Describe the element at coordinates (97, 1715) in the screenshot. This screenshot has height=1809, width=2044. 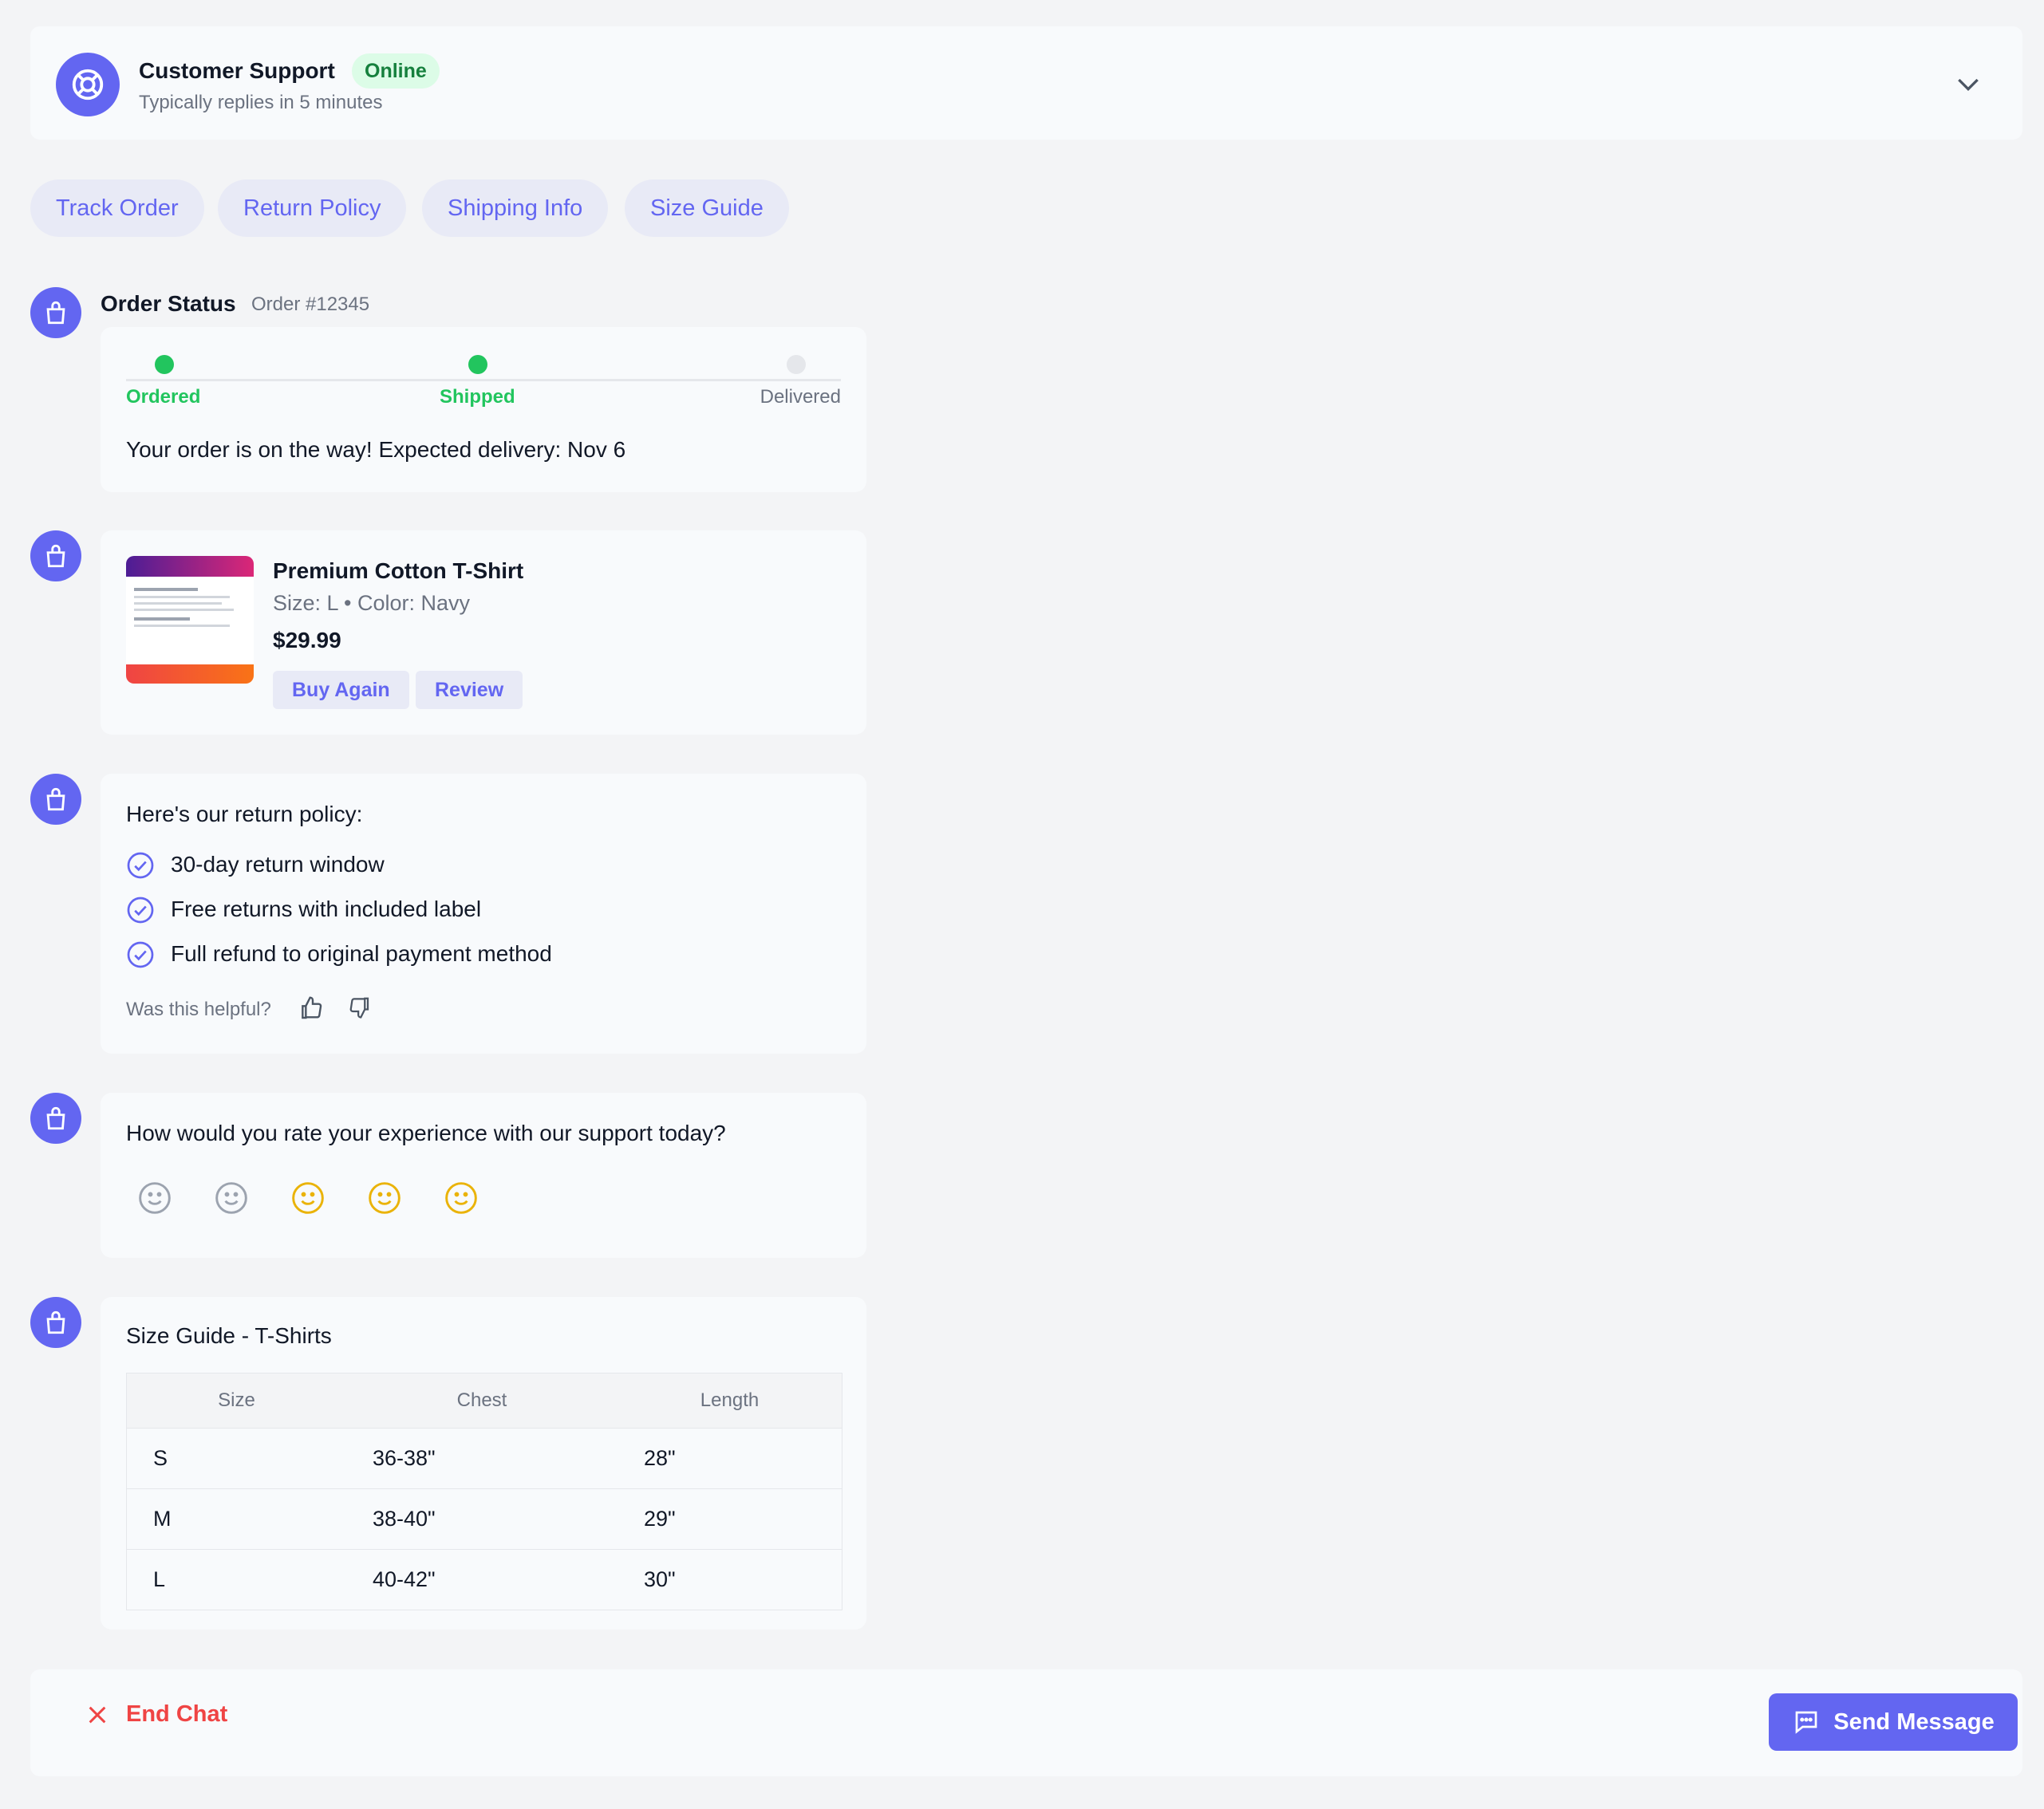
I see `close-icon` at that location.